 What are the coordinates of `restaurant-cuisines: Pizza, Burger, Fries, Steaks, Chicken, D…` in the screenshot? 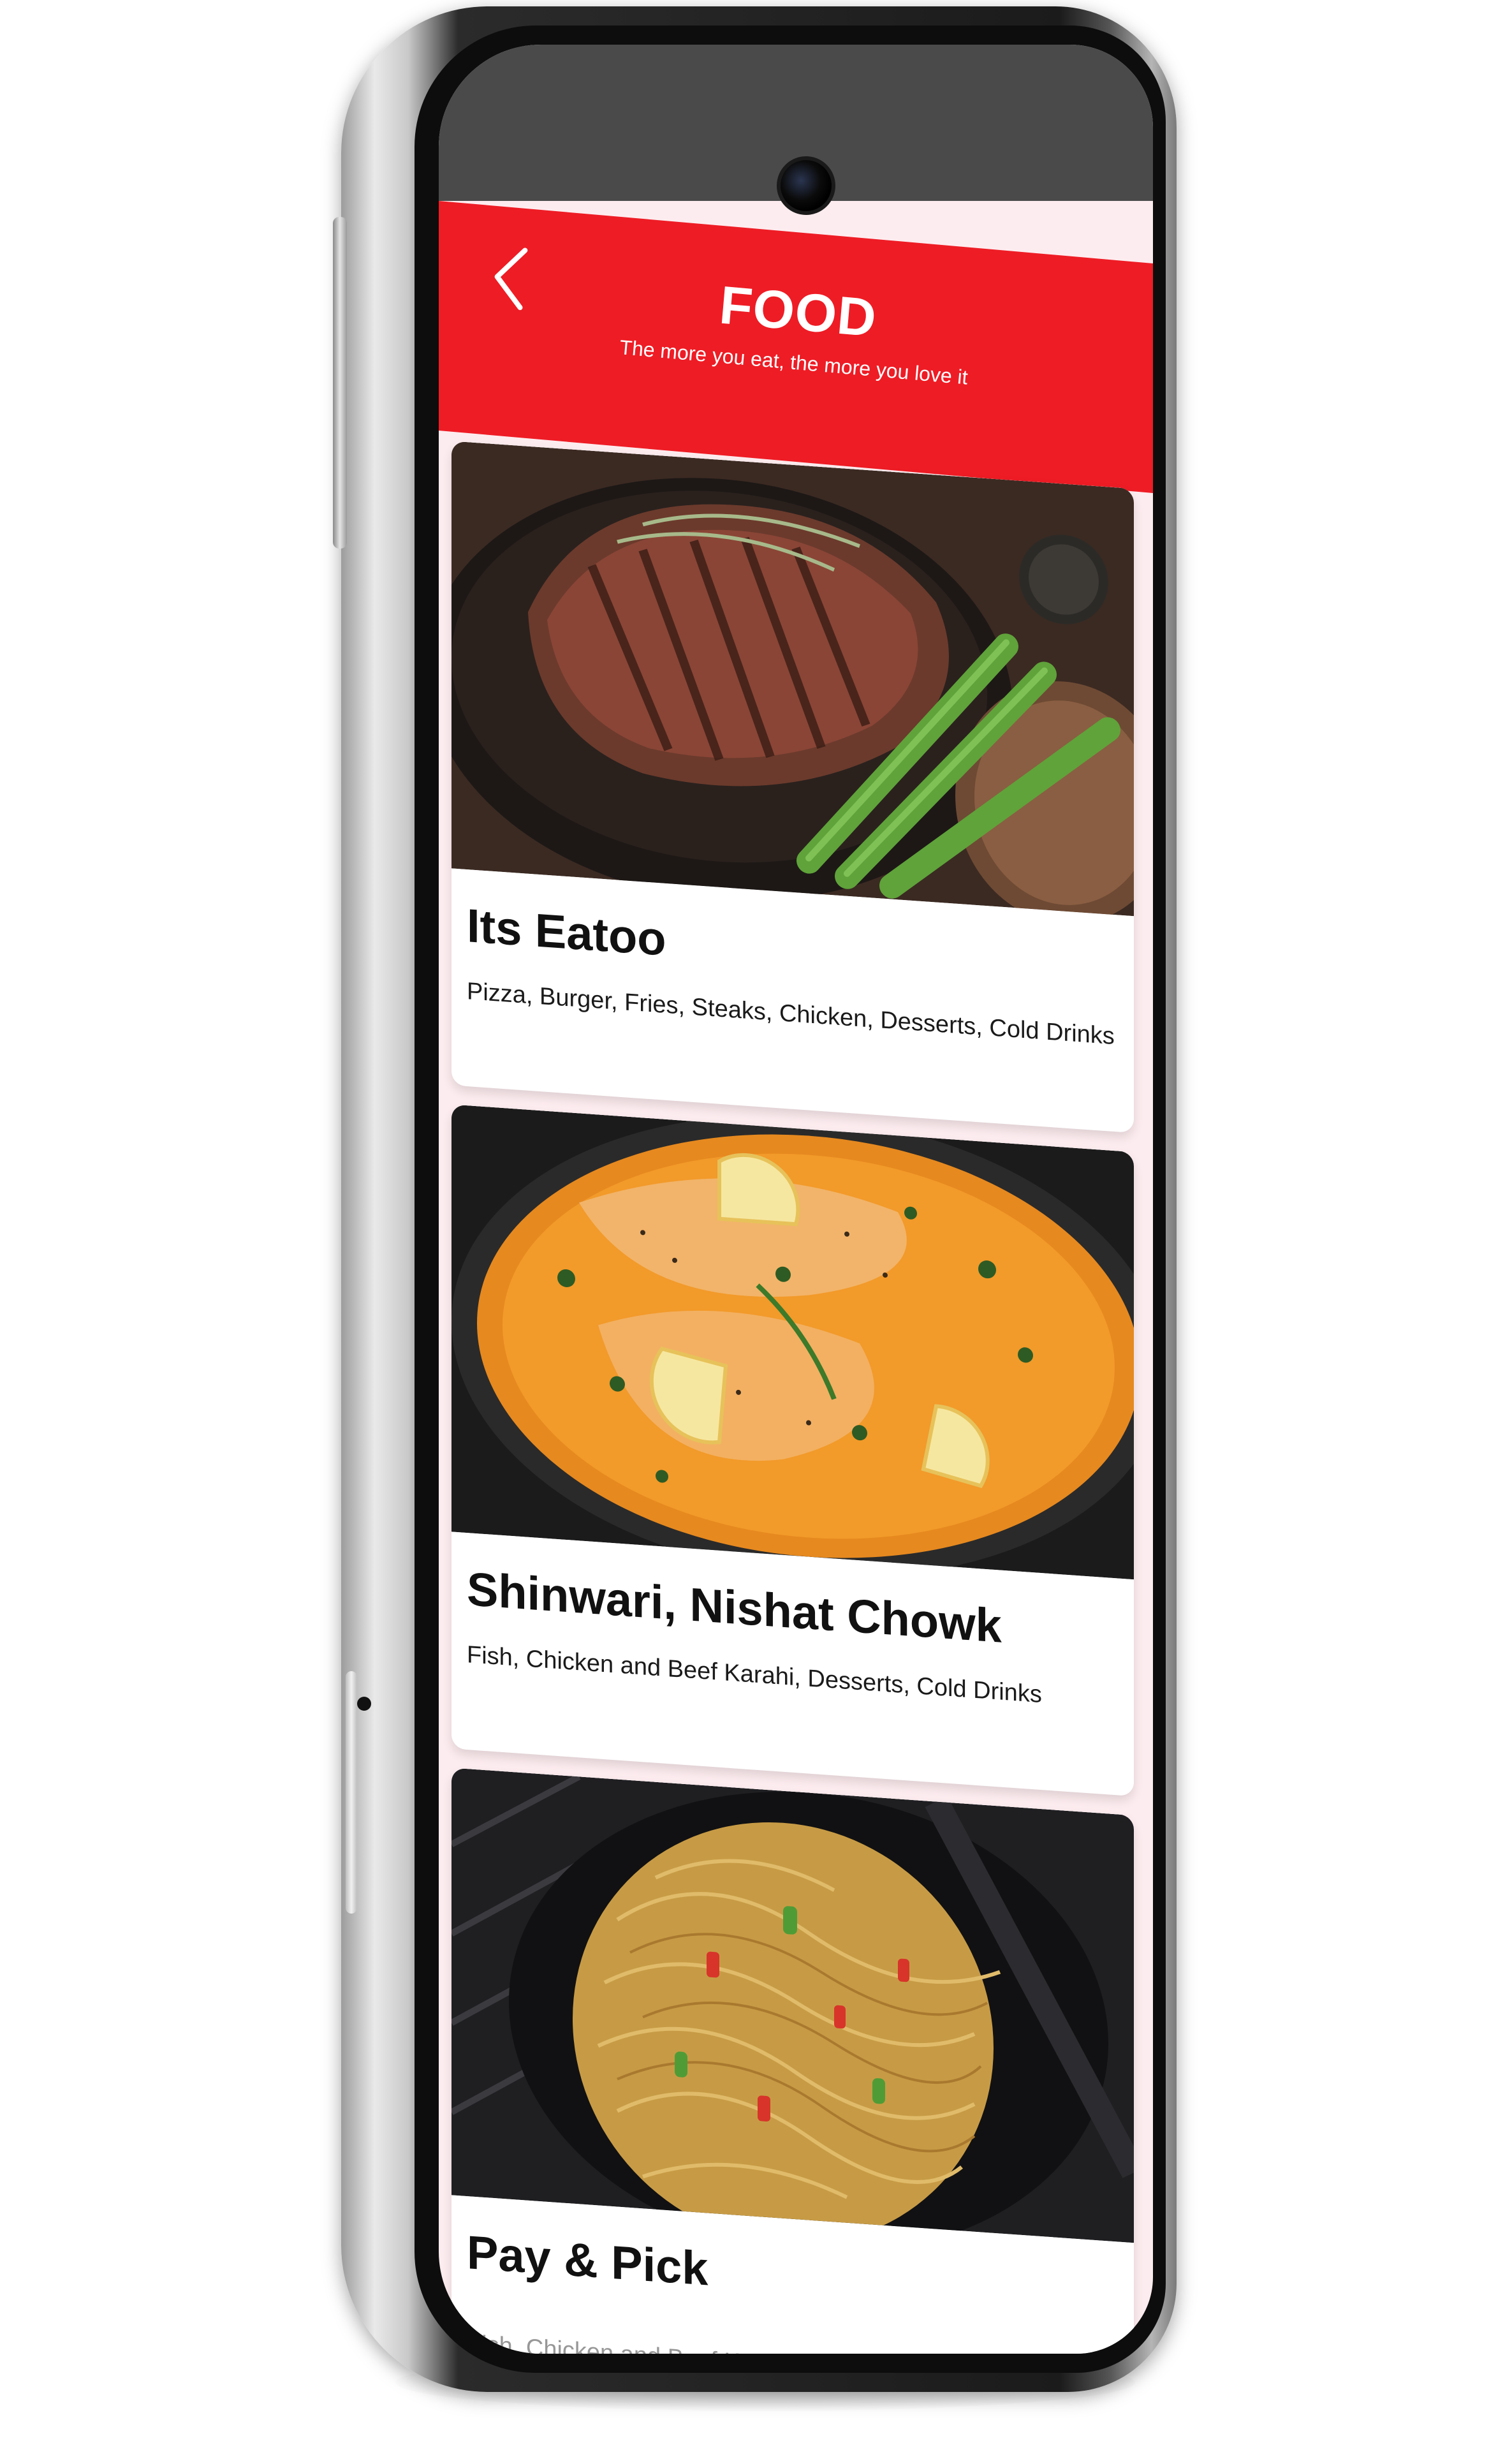 It's located at (791, 1014).